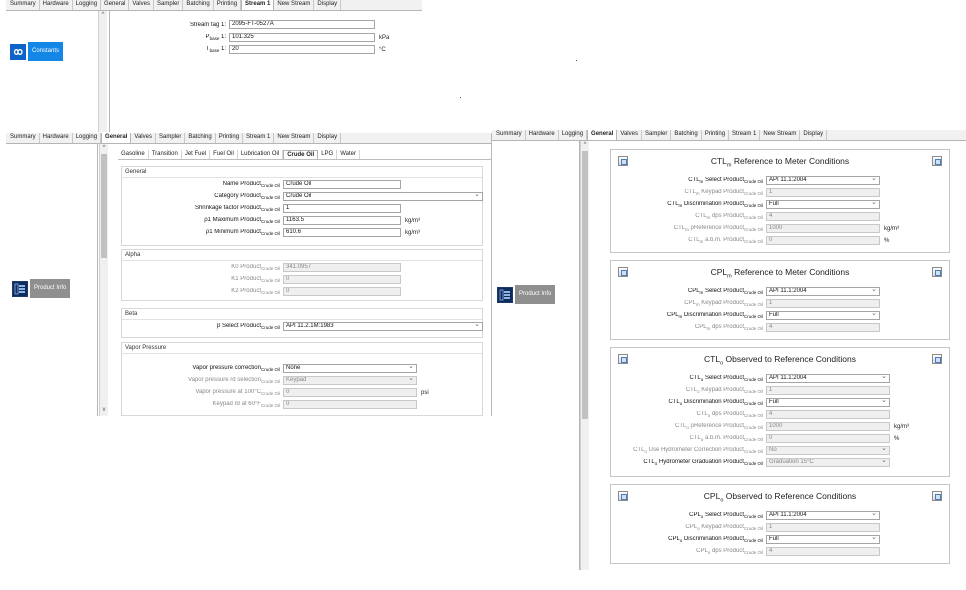  I want to click on top-tab-printing: Printing, so click(228, 5).